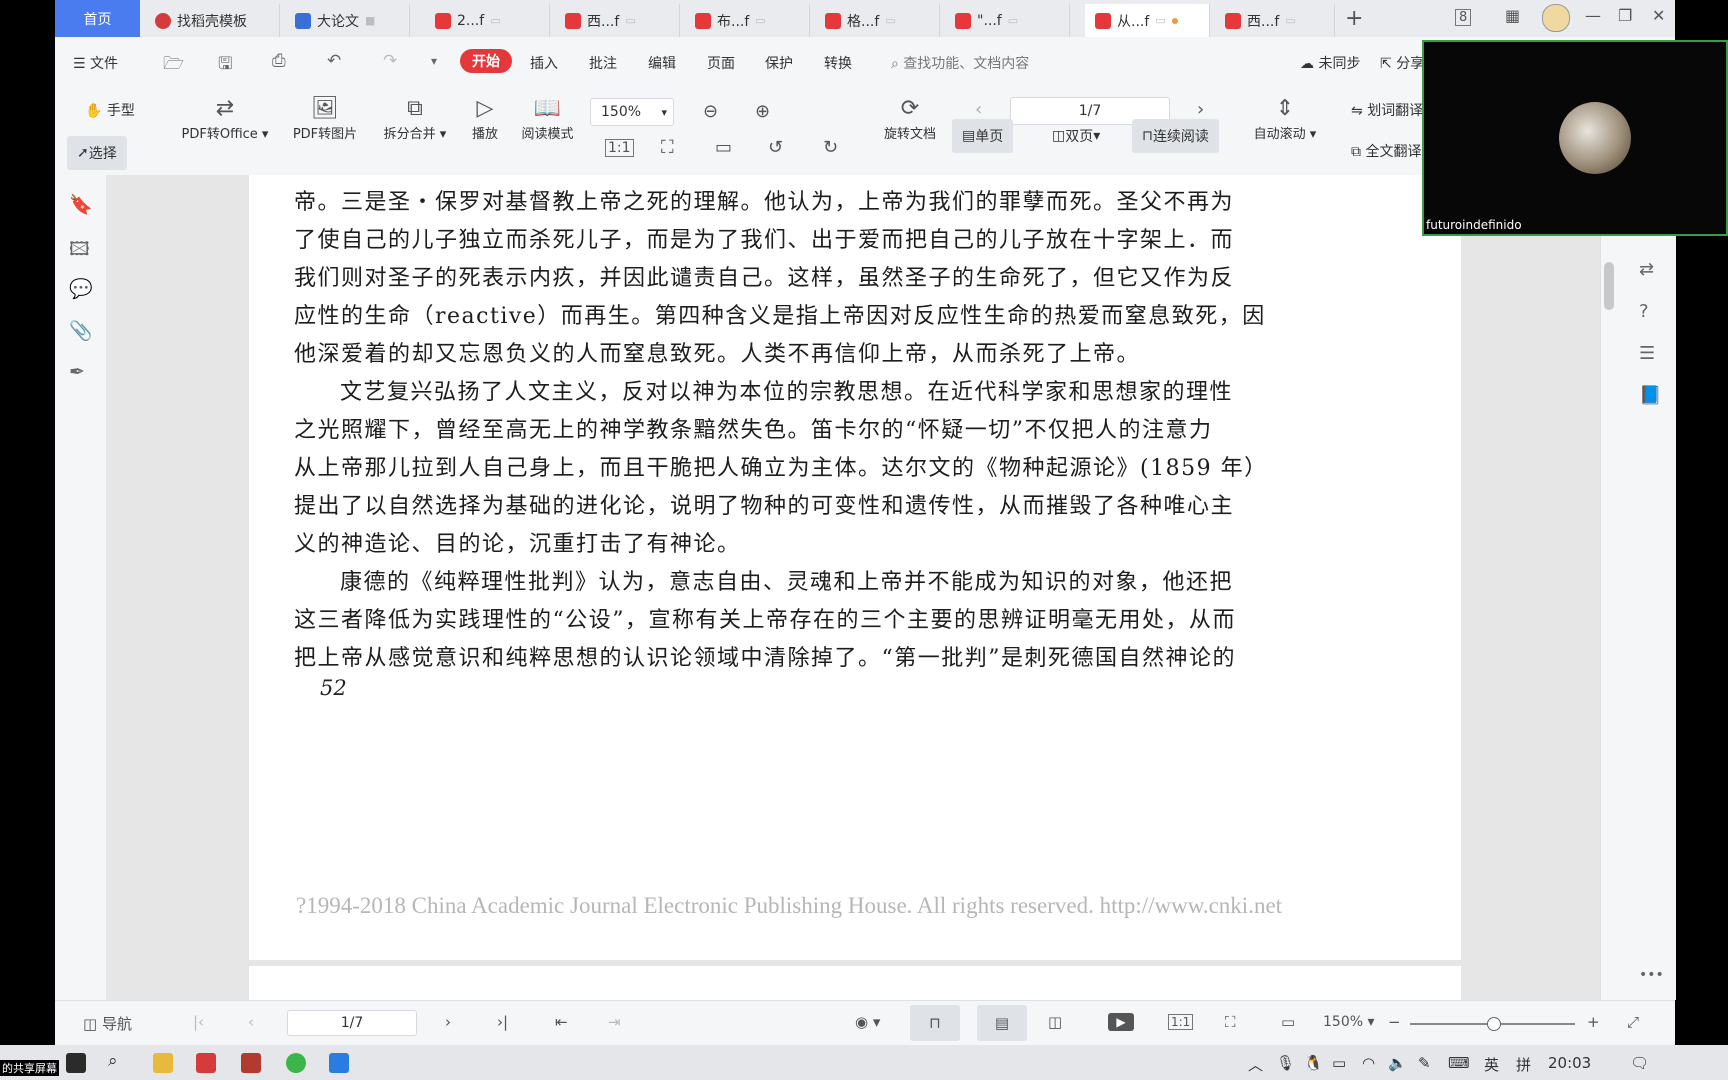 The height and width of the screenshot is (1080, 1728). I want to click on notification-icon: 🗨, so click(1639, 1063).